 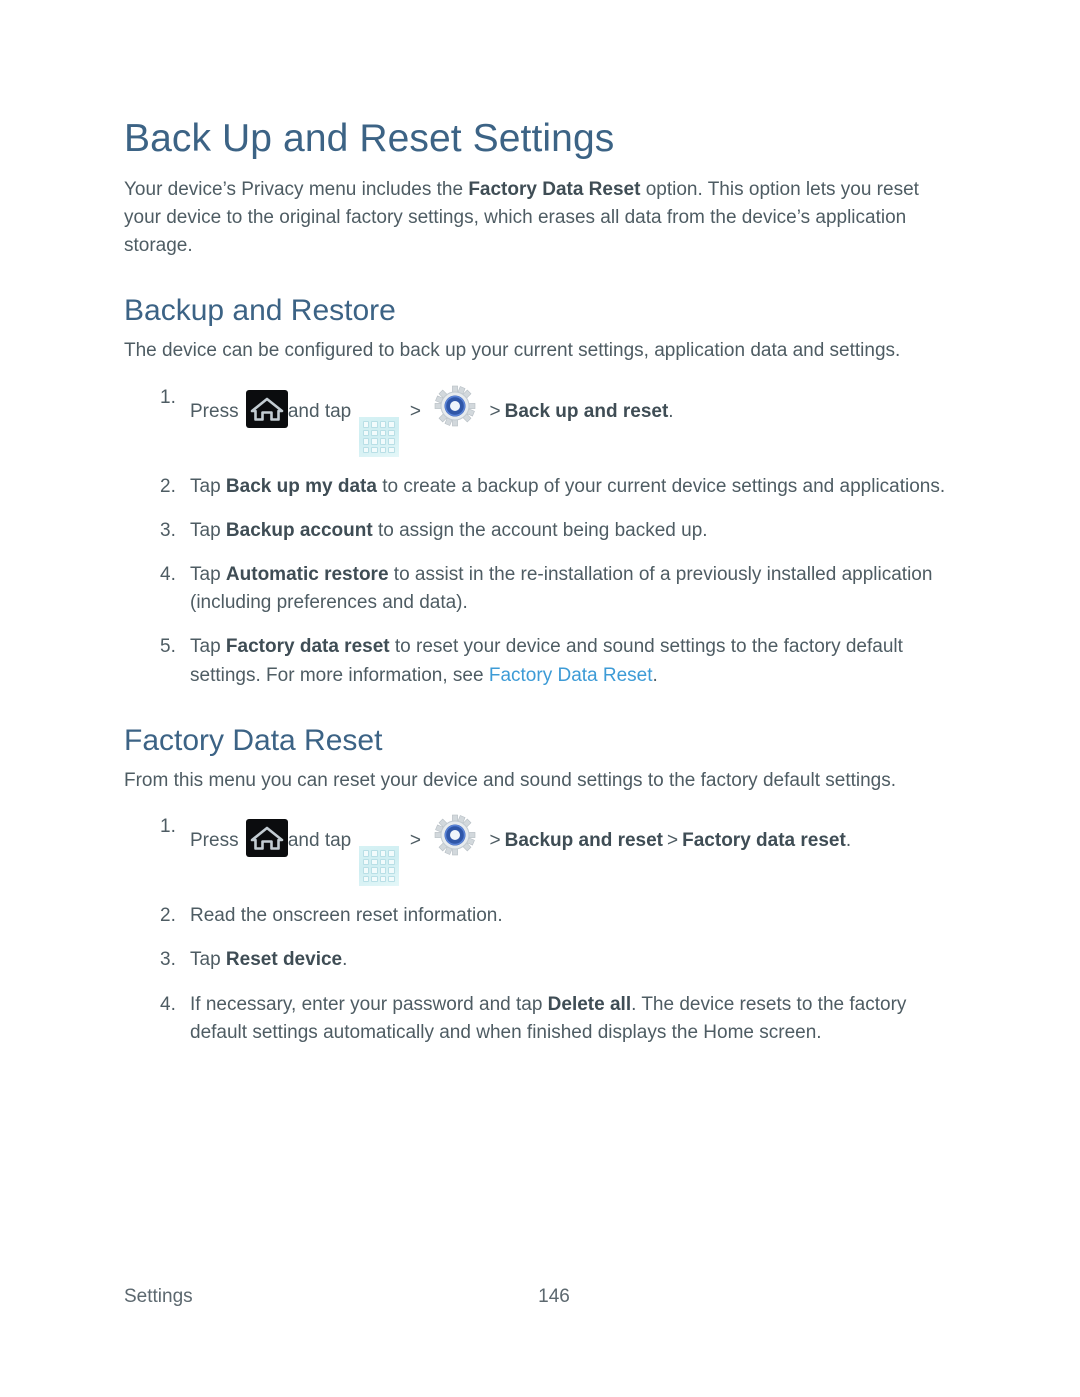 What do you see at coordinates (296, 190) in the screenshot?
I see `intro-text-1: Your device’s Privacy menu includes the` at bounding box center [296, 190].